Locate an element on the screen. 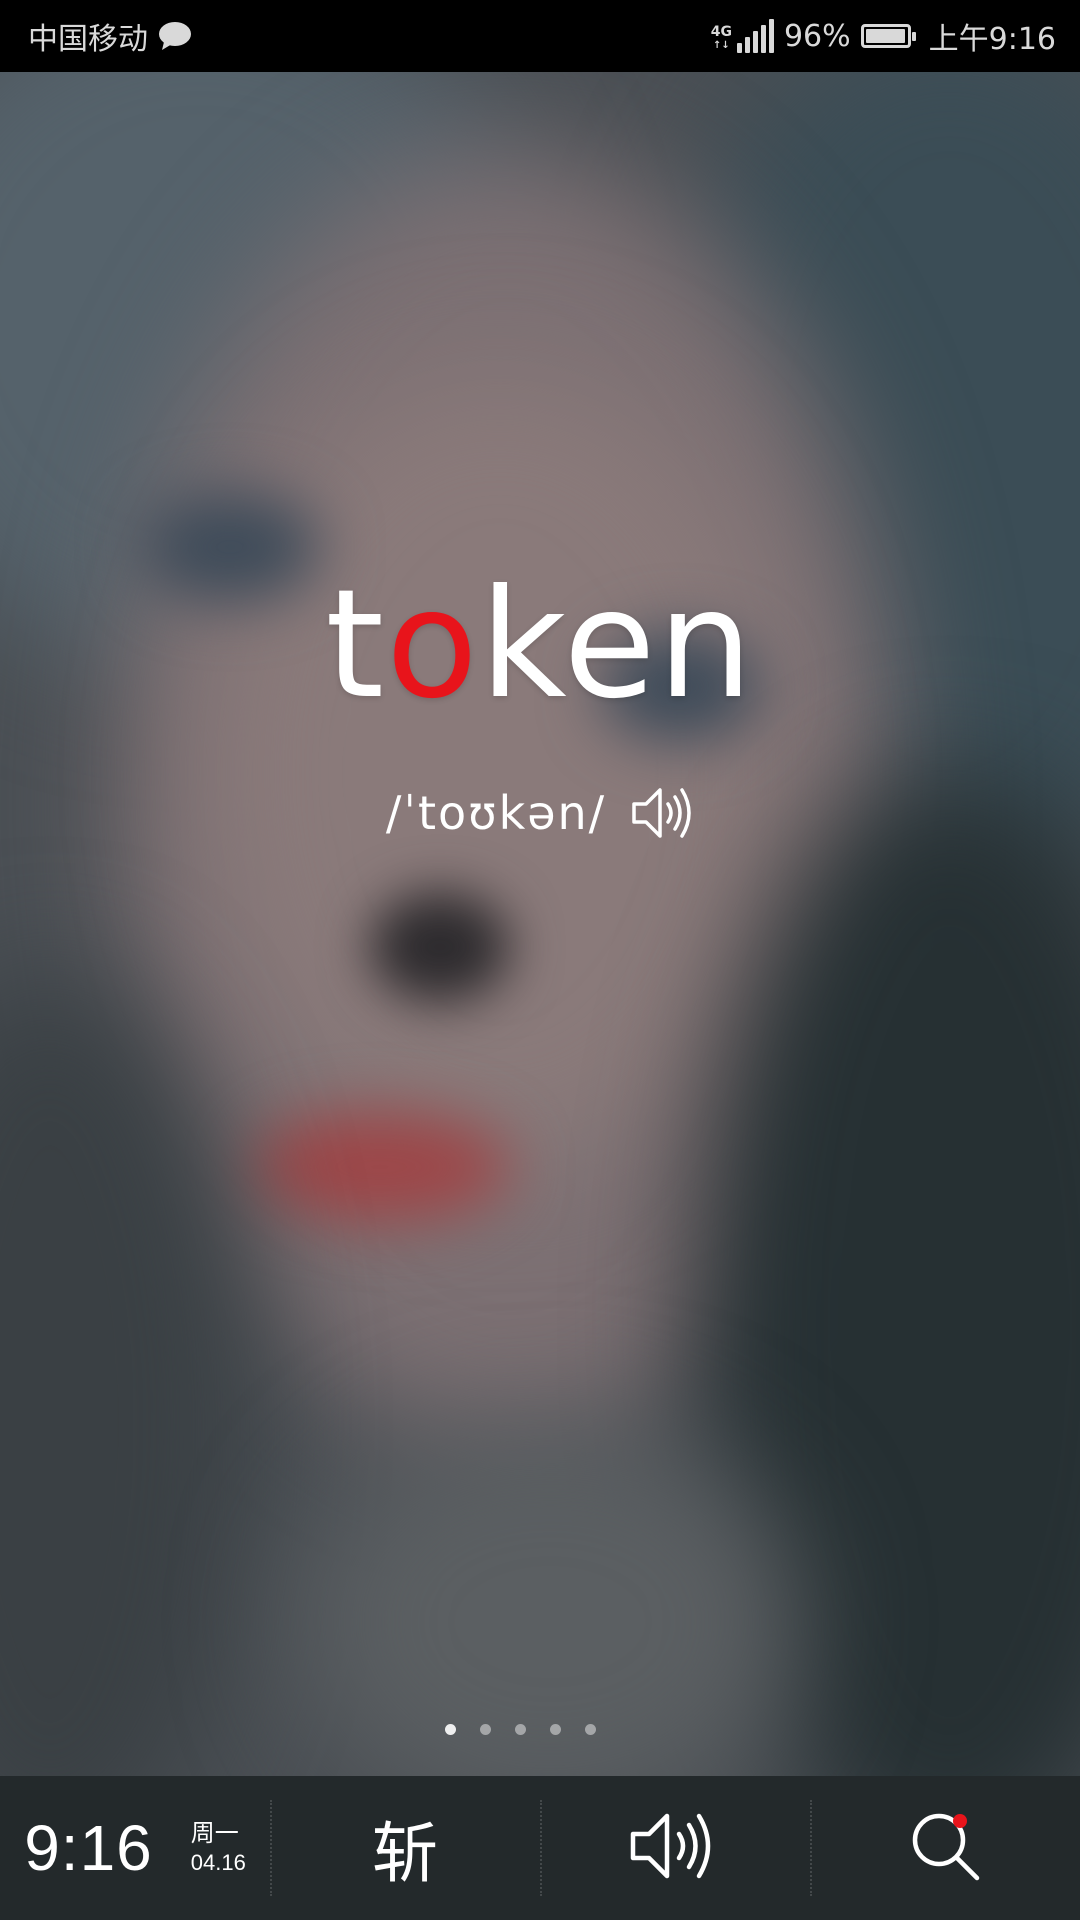 Image resolution: width=1080 pixels, height=1920 pixels. status-left: 中国移动 is located at coordinates (110, 36).